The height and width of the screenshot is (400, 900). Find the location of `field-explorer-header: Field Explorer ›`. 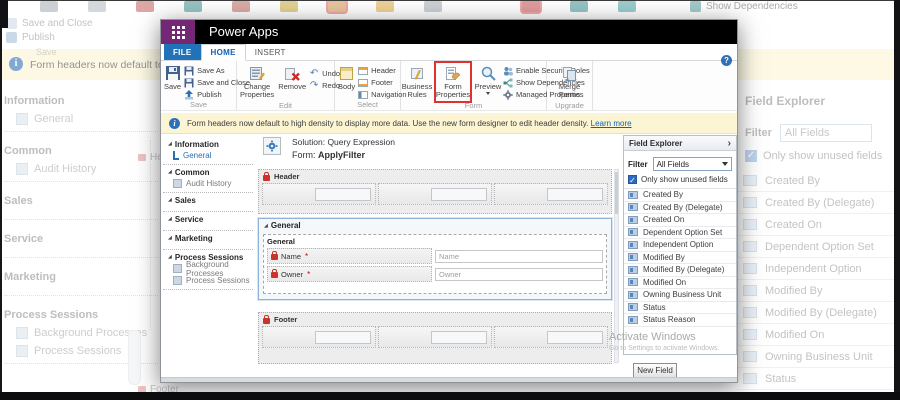

field-explorer-header: Field Explorer › is located at coordinates (680, 143).